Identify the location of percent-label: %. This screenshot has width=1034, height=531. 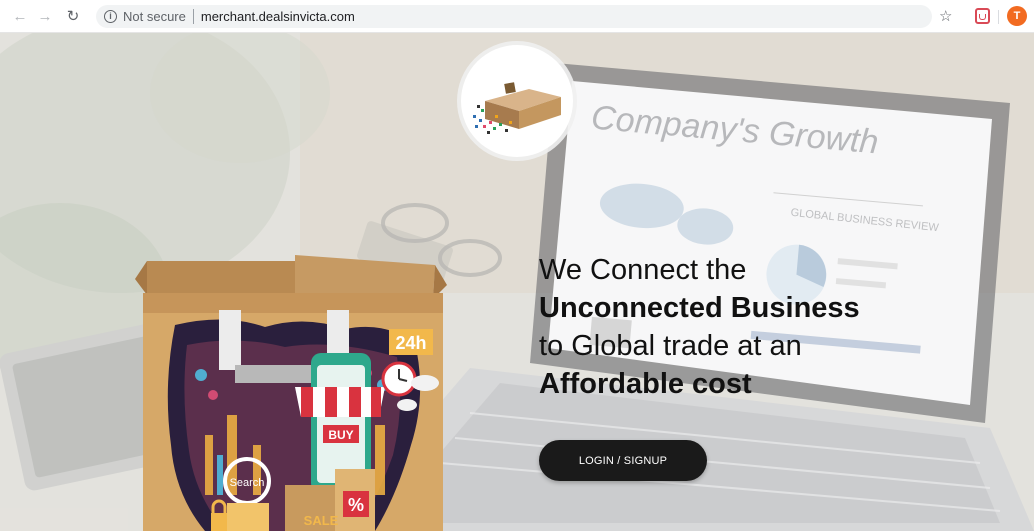
(356, 505).